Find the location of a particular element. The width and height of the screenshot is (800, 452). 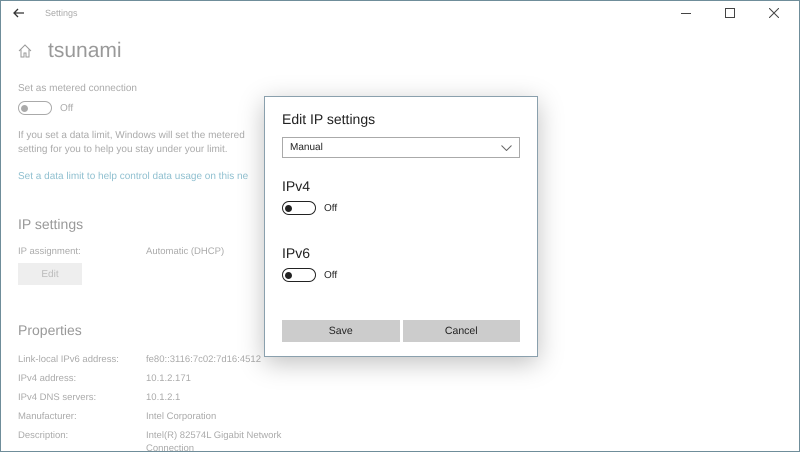

property-label: IP assignment: is located at coordinates (50, 251).